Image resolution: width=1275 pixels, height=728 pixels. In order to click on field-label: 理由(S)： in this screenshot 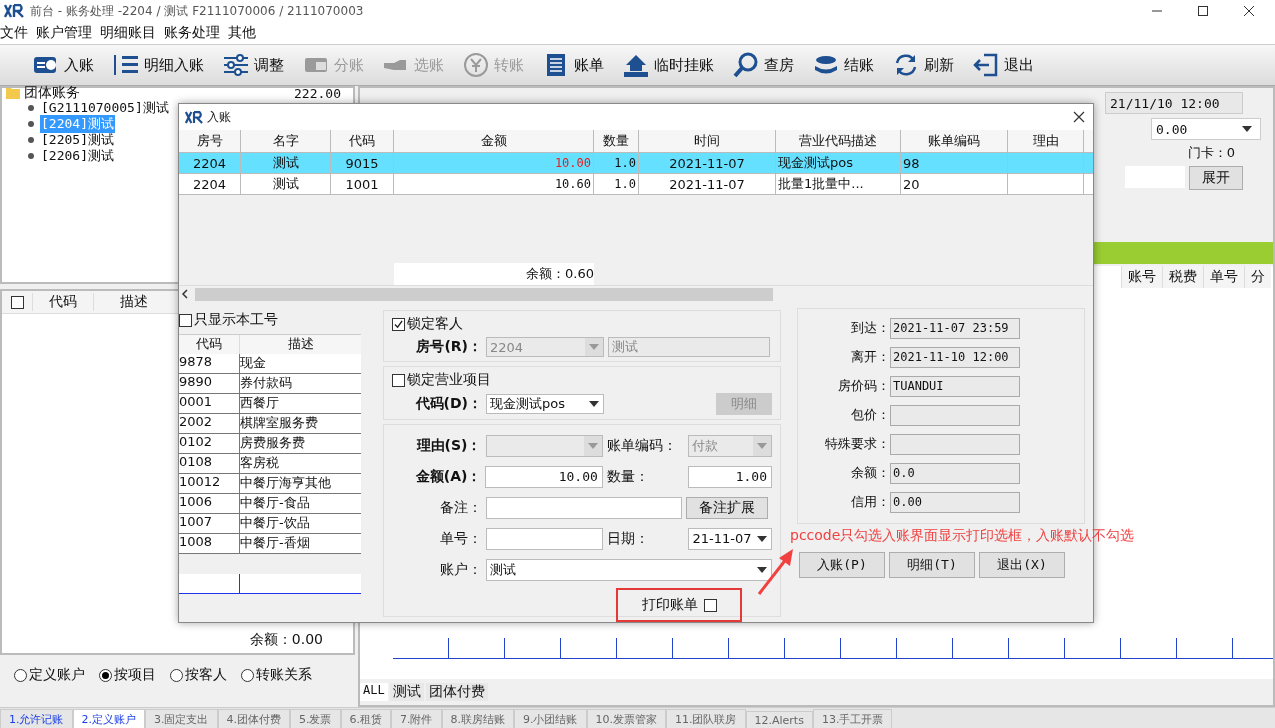, I will do `click(448, 445)`.